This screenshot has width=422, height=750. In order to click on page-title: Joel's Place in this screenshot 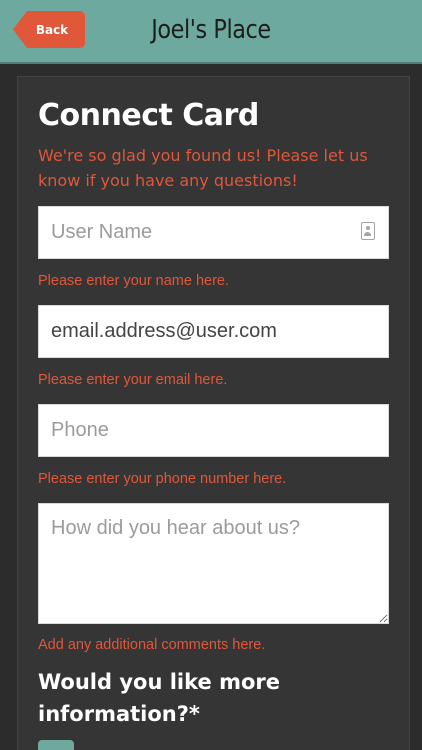, I will do `click(211, 30)`.